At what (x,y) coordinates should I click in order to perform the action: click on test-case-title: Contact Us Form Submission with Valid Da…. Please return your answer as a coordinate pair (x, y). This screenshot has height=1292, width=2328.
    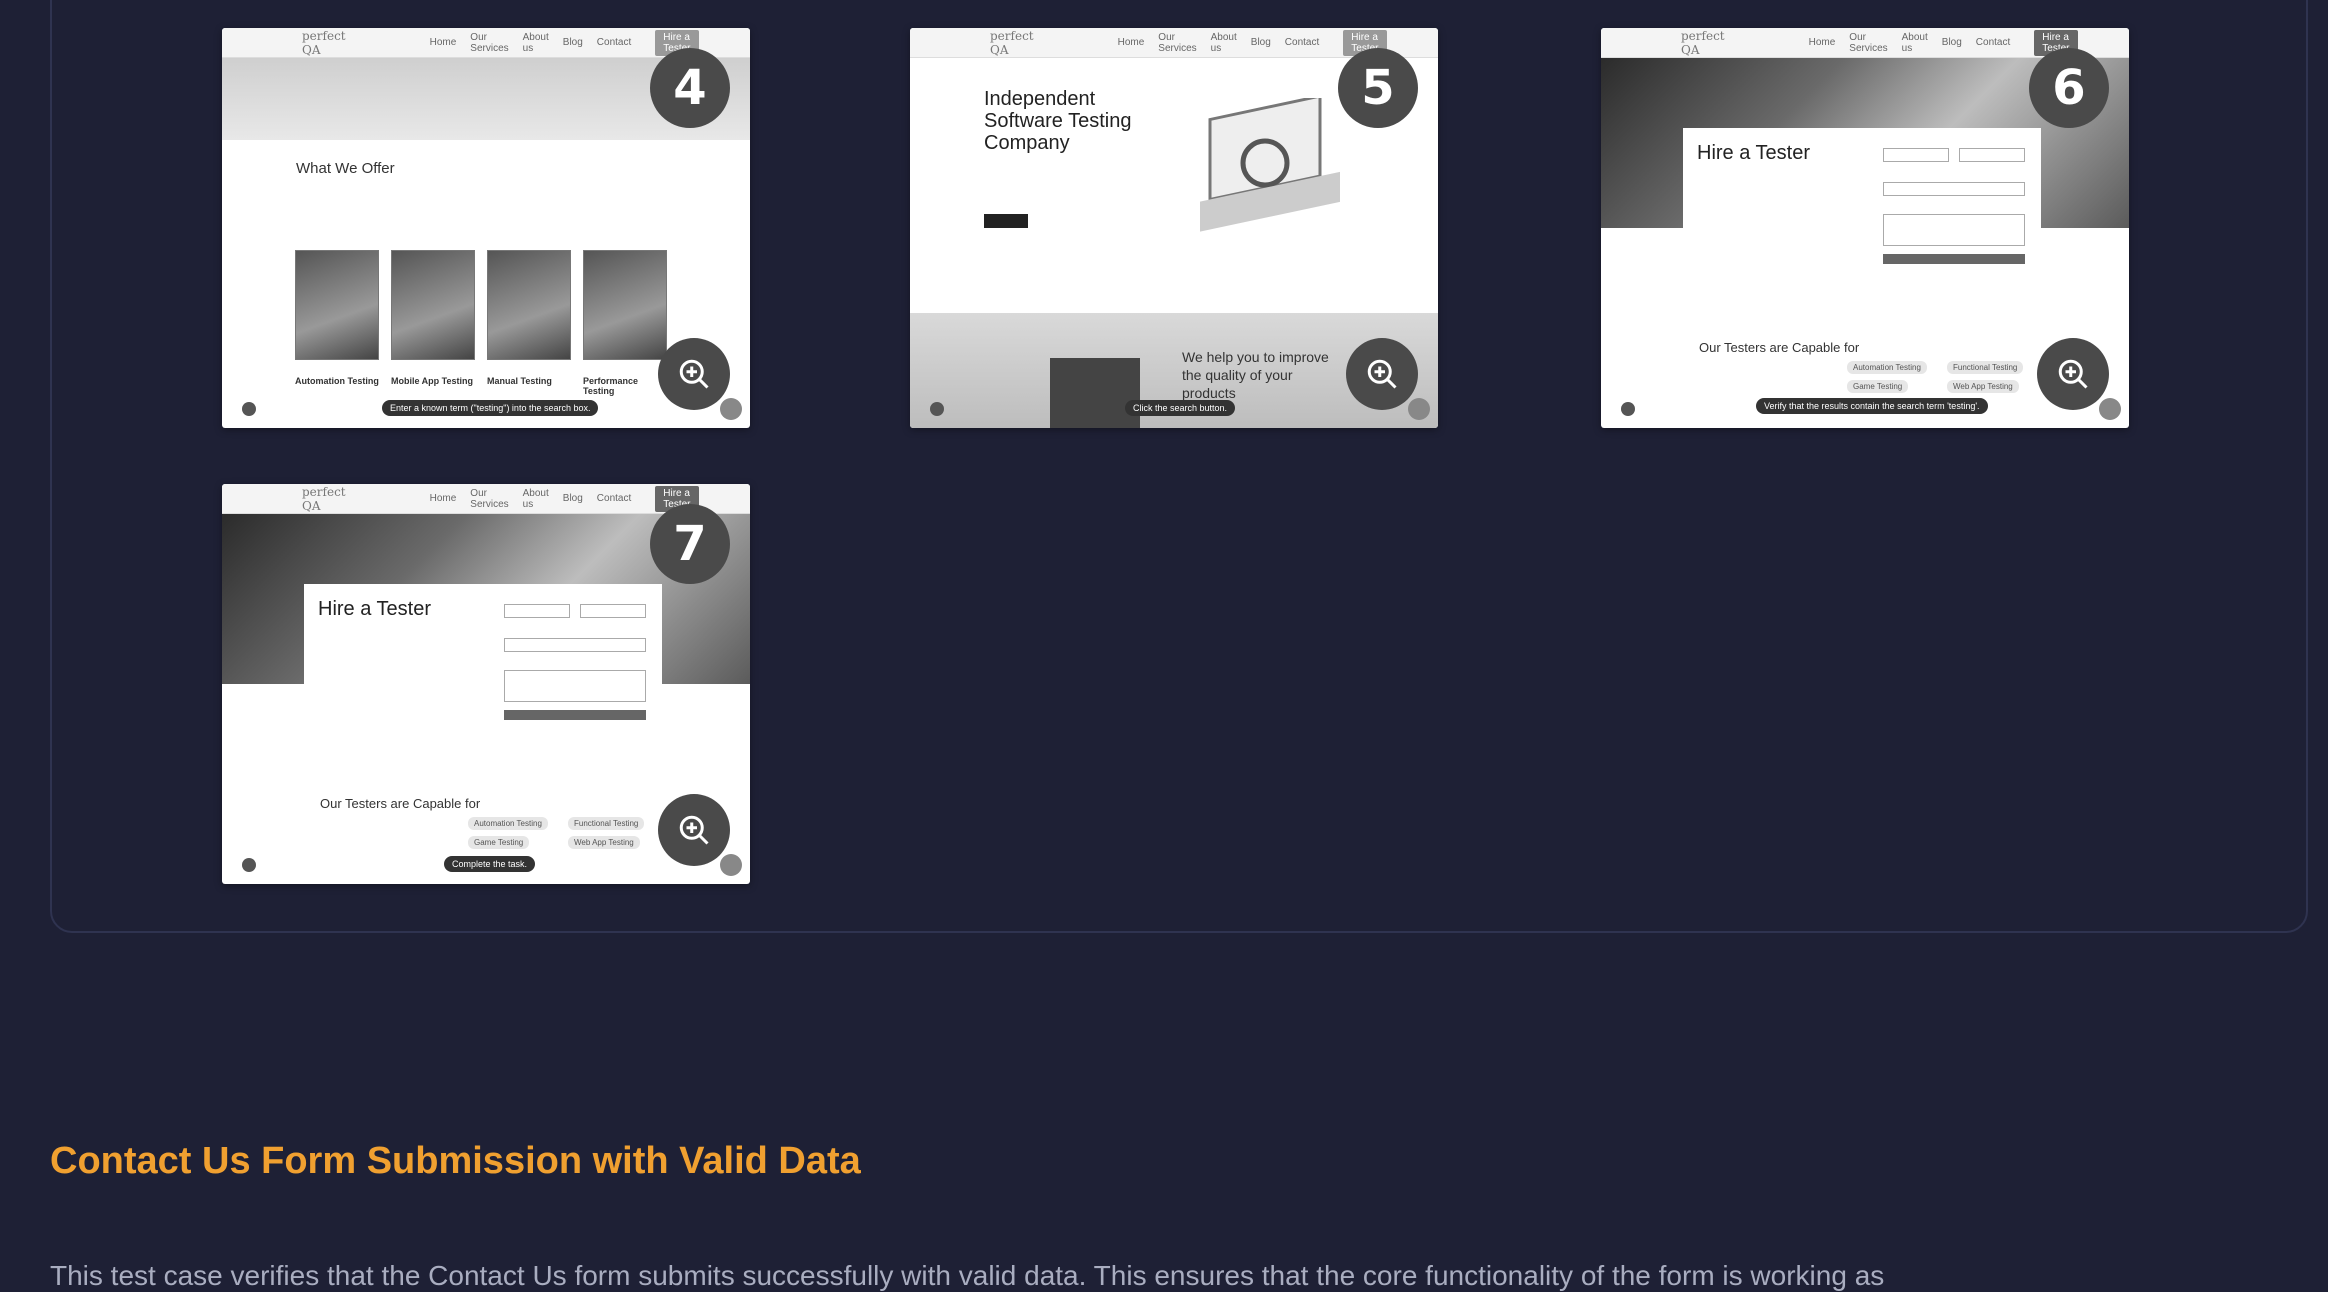
    Looking at the image, I should click on (455, 1161).